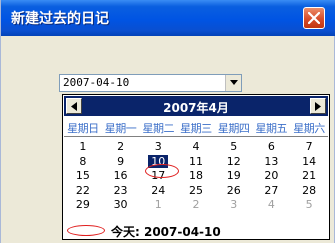 The height and width of the screenshot is (243, 335). I want to click on calendar-day: 28, so click(309, 191).